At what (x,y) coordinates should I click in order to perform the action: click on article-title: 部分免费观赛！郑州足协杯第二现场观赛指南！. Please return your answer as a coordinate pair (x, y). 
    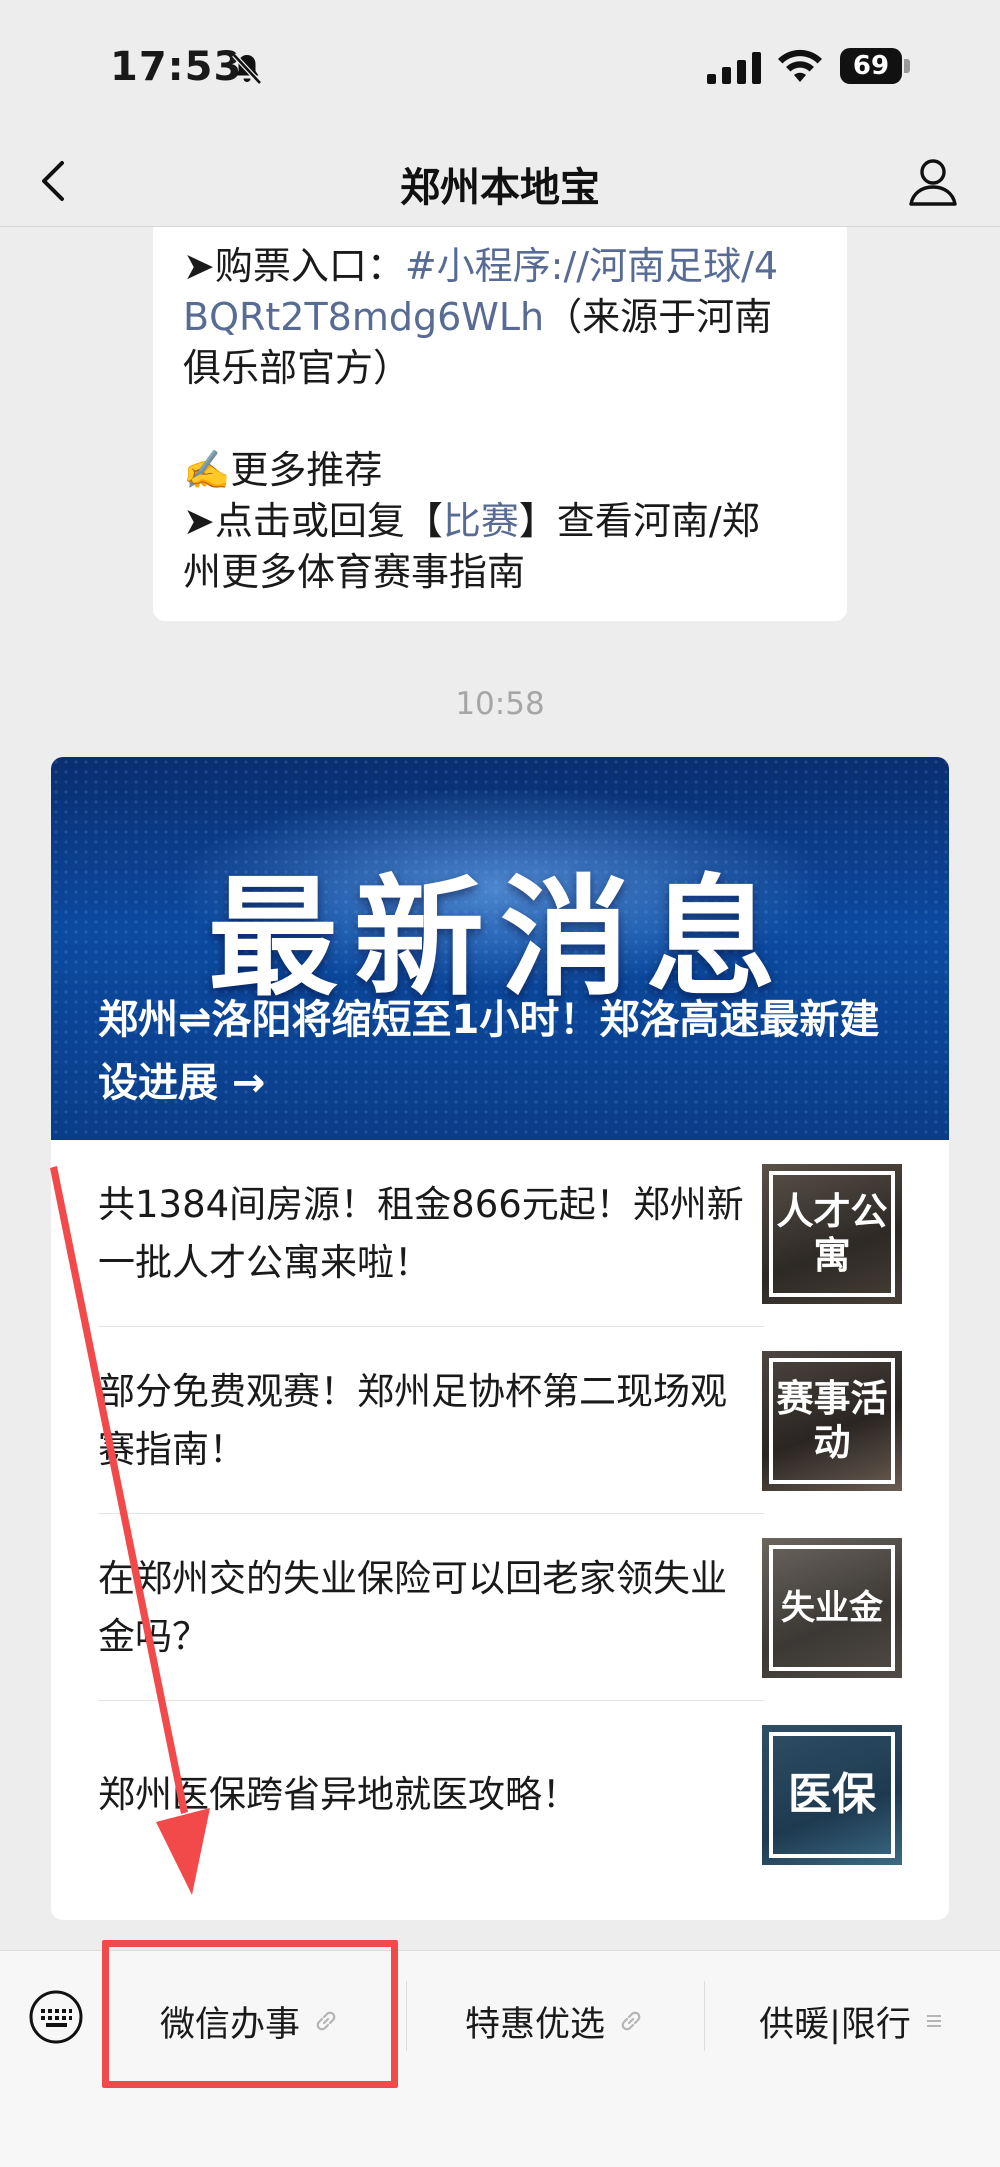
    Looking at the image, I should click on (412, 1420).